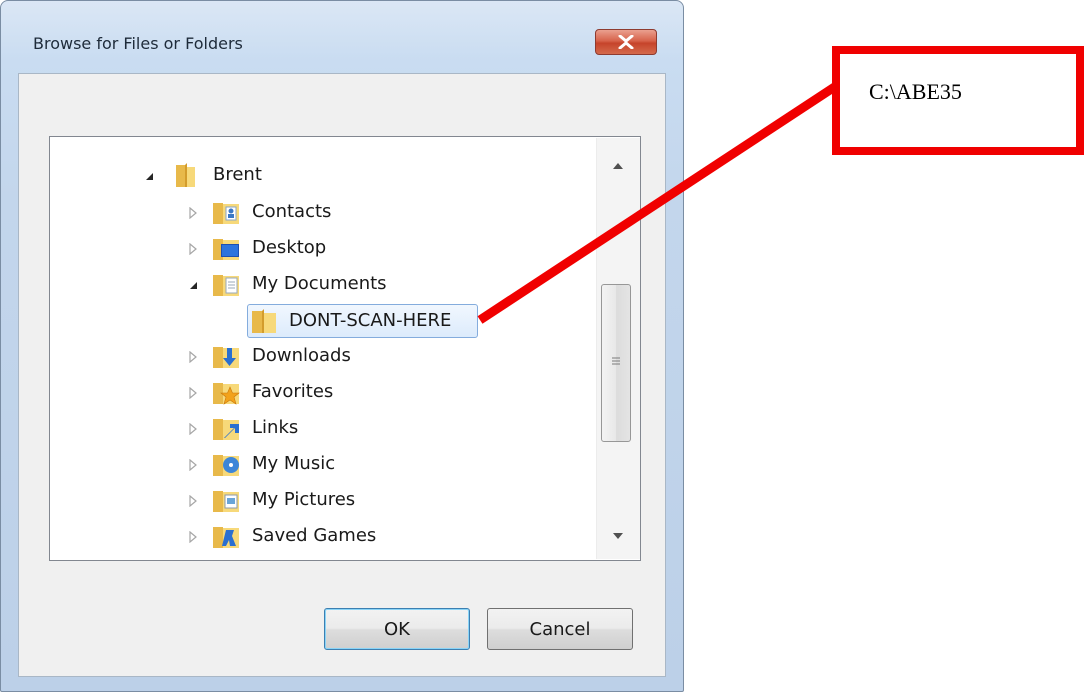  Describe the element at coordinates (301, 355) in the screenshot. I see `tree-item-downloads: Downloads` at that location.